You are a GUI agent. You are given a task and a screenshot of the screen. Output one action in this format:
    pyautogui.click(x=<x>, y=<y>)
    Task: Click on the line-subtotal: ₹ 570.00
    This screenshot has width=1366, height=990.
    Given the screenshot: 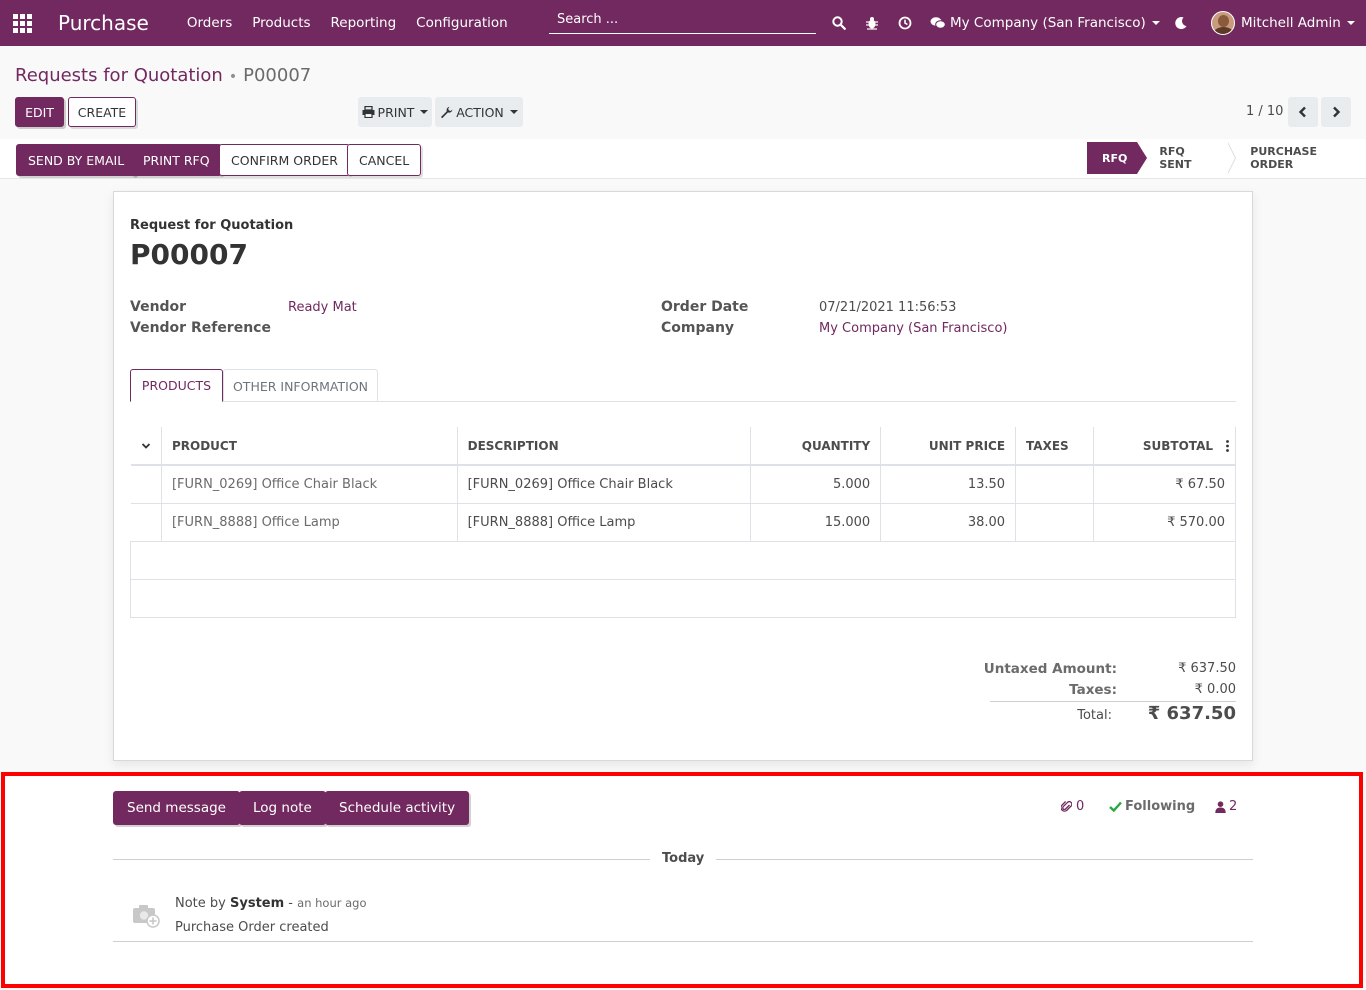 What is the action you would take?
    pyautogui.click(x=1164, y=522)
    